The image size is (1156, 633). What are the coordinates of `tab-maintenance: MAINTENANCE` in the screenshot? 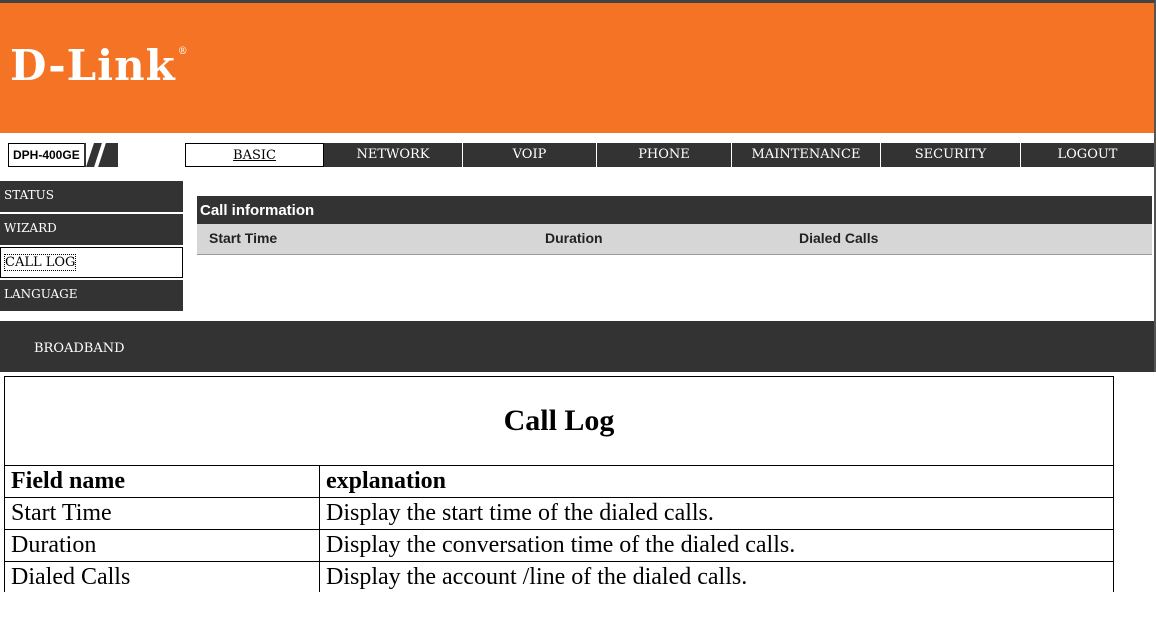 It's located at (806, 155).